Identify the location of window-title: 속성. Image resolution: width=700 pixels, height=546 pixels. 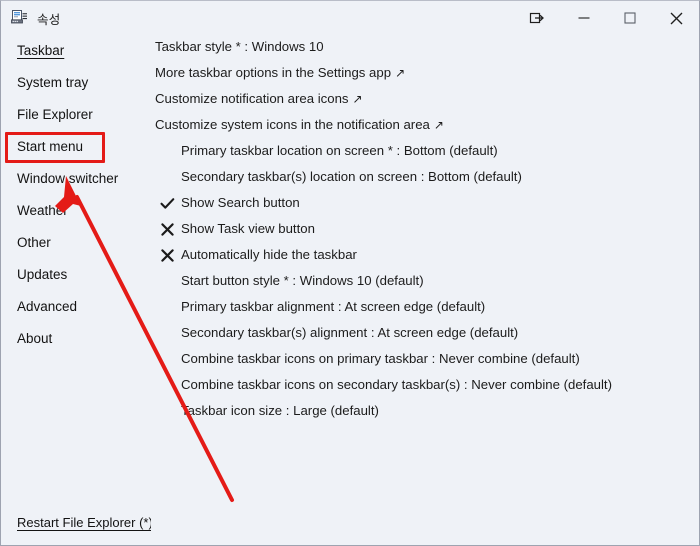
(49, 19).